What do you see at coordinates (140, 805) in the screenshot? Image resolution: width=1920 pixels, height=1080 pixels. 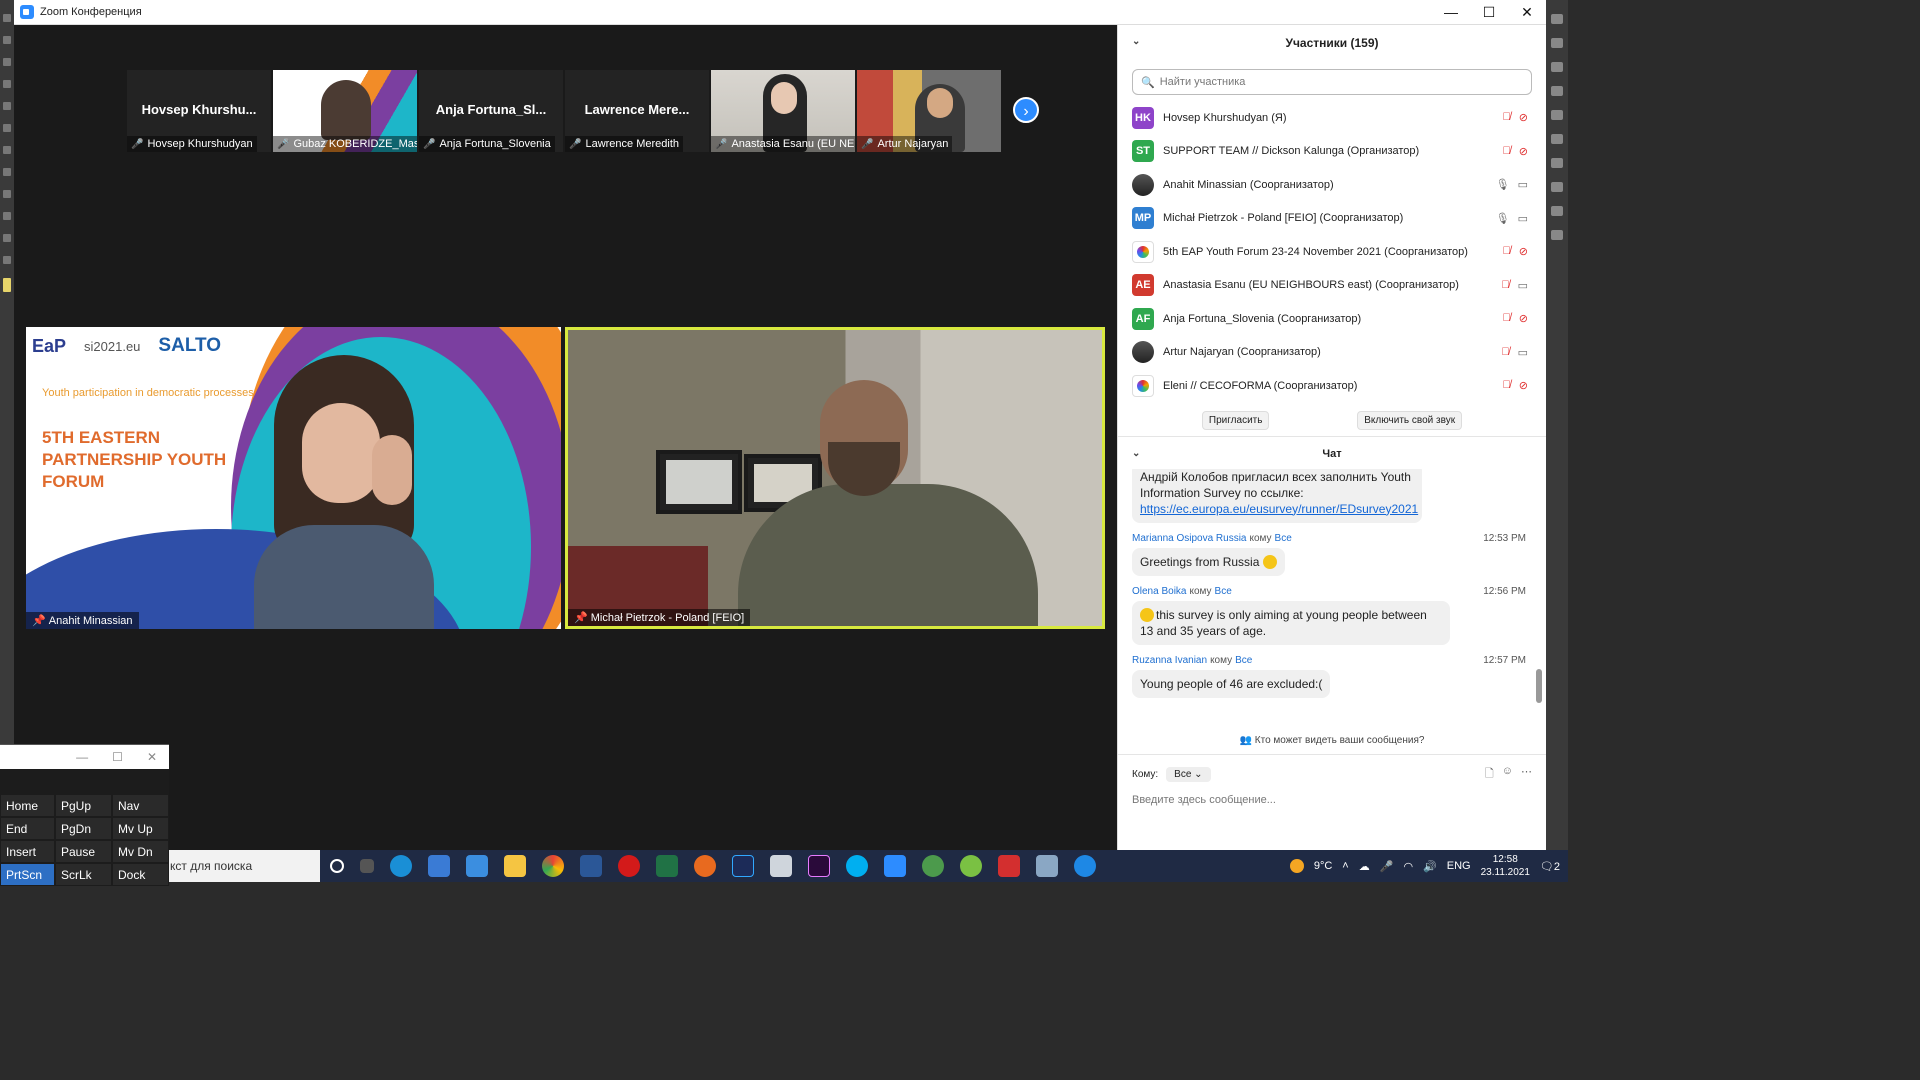 I see `key-nav: Nav` at bounding box center [140, 805].